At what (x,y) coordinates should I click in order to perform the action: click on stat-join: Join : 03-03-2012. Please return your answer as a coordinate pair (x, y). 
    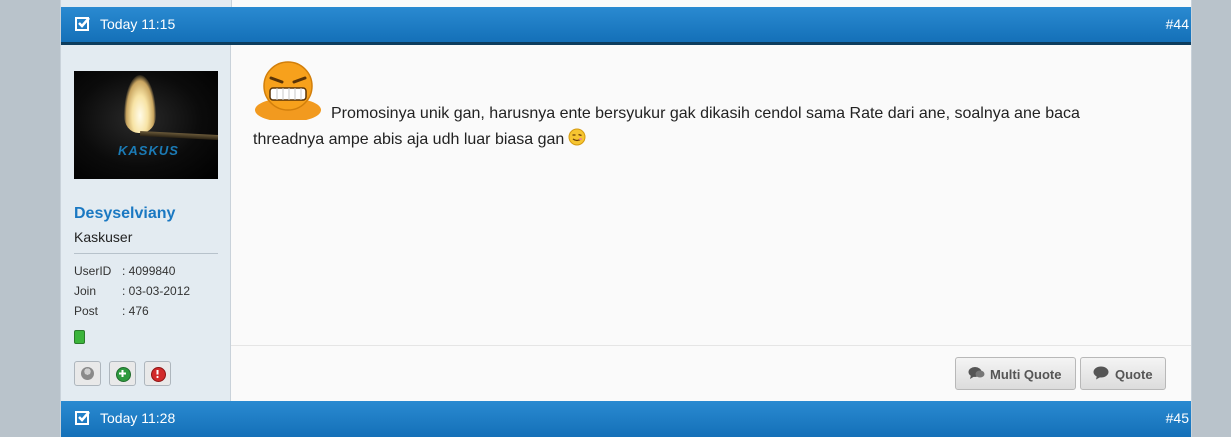
    Looking at the image, I should click on (132, 291).